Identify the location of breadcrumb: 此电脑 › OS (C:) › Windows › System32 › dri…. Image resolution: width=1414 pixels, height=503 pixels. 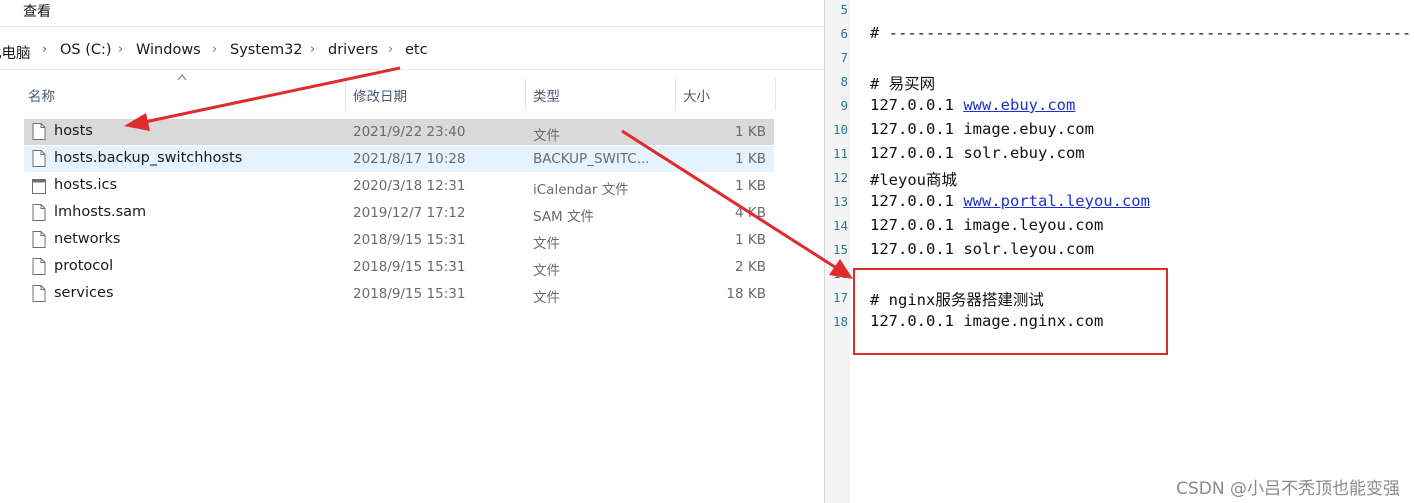
(412, 51).